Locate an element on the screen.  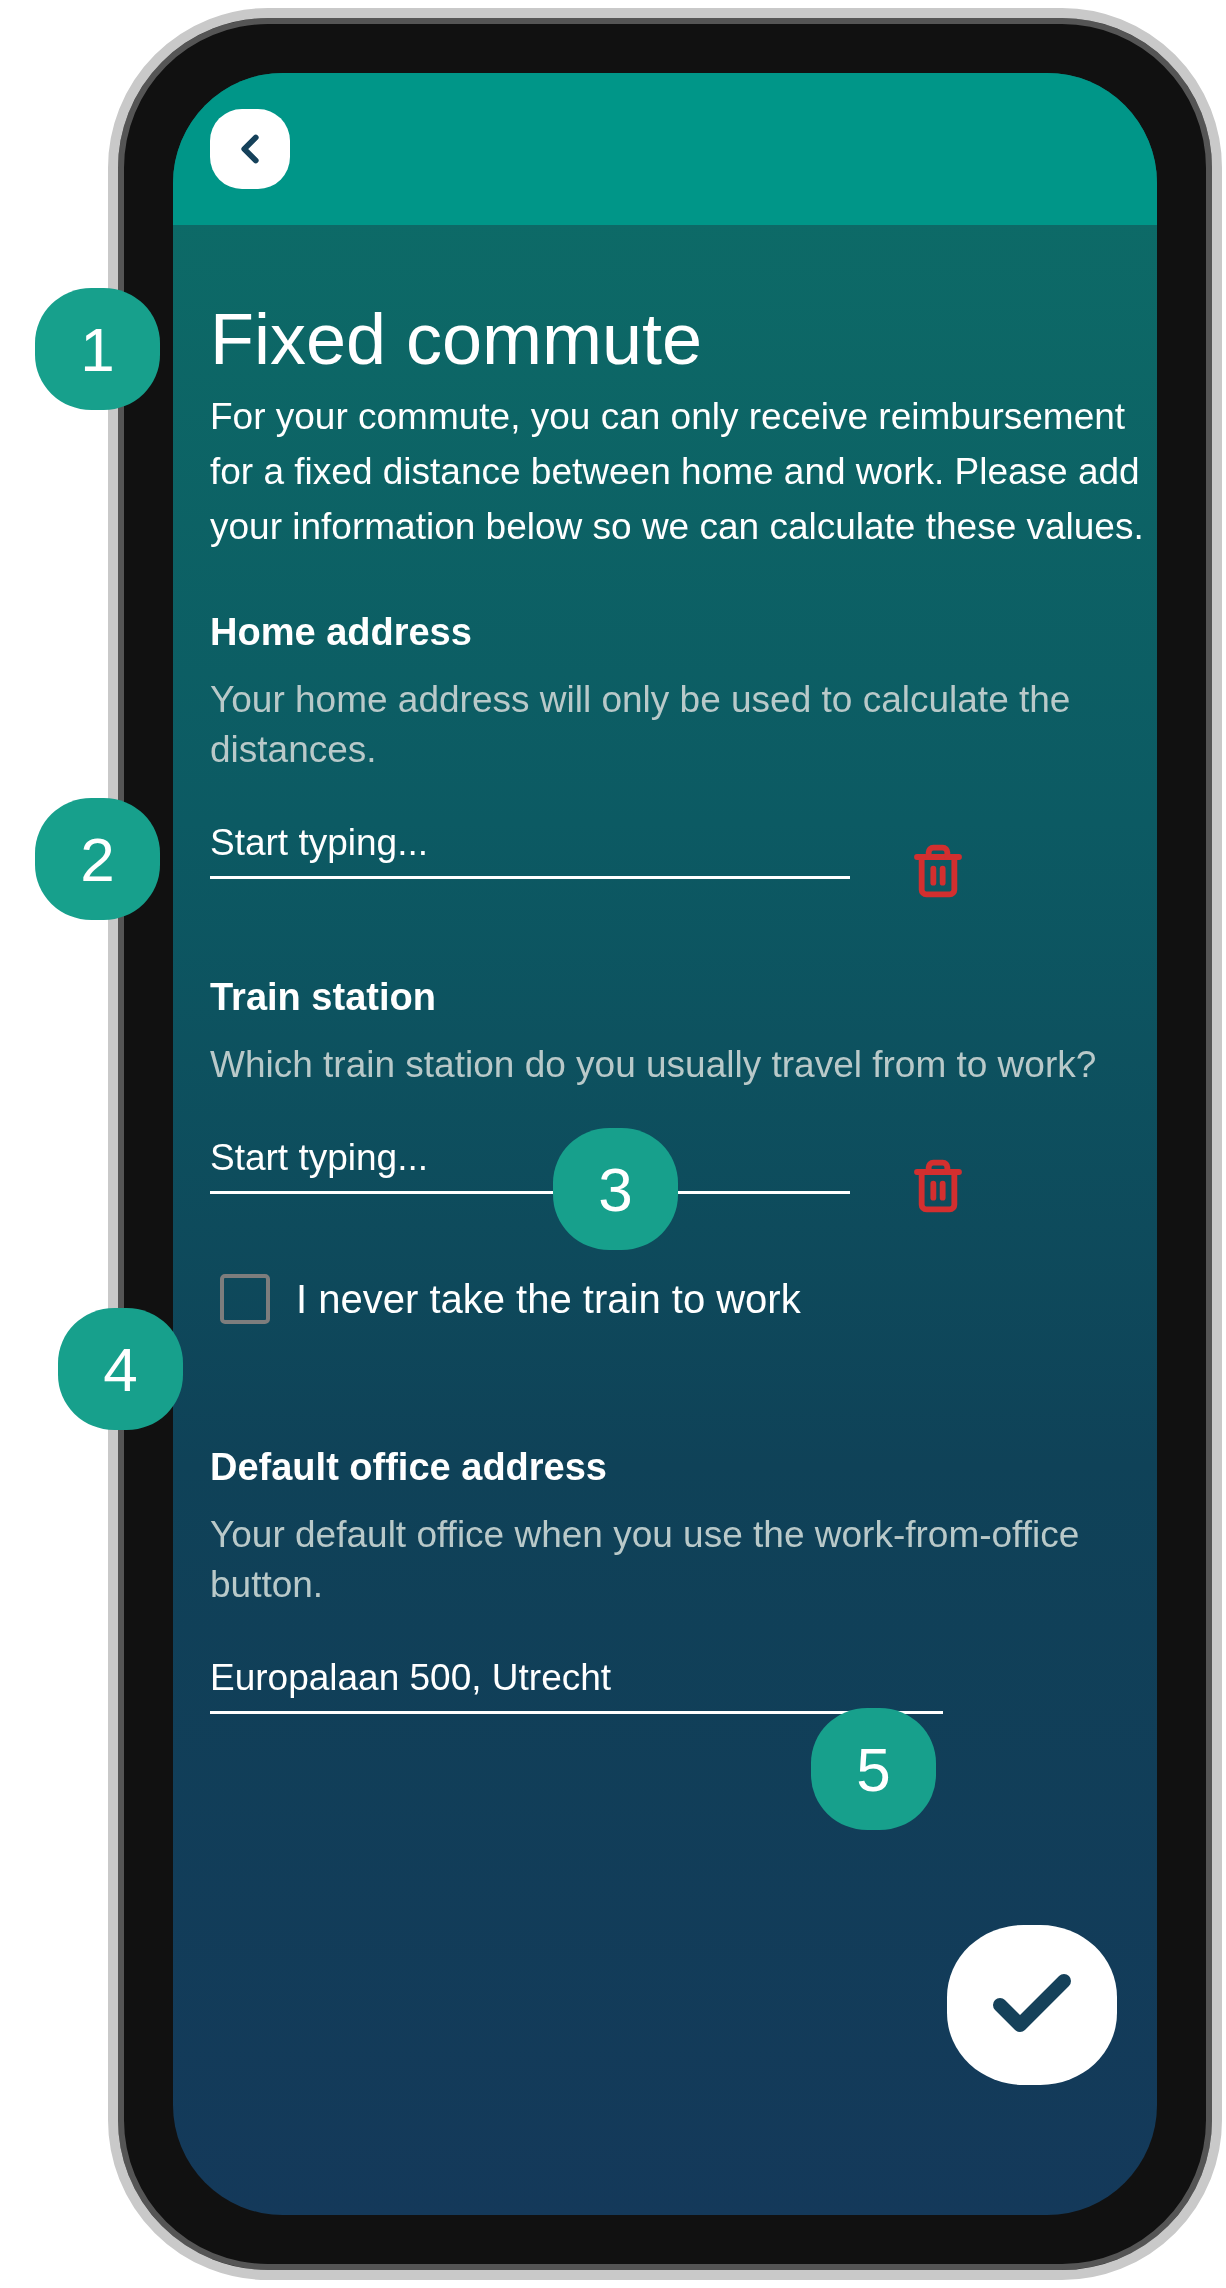
section-hint: Which train station do you usually travel from to work? is located at coordinates (654, 1064).